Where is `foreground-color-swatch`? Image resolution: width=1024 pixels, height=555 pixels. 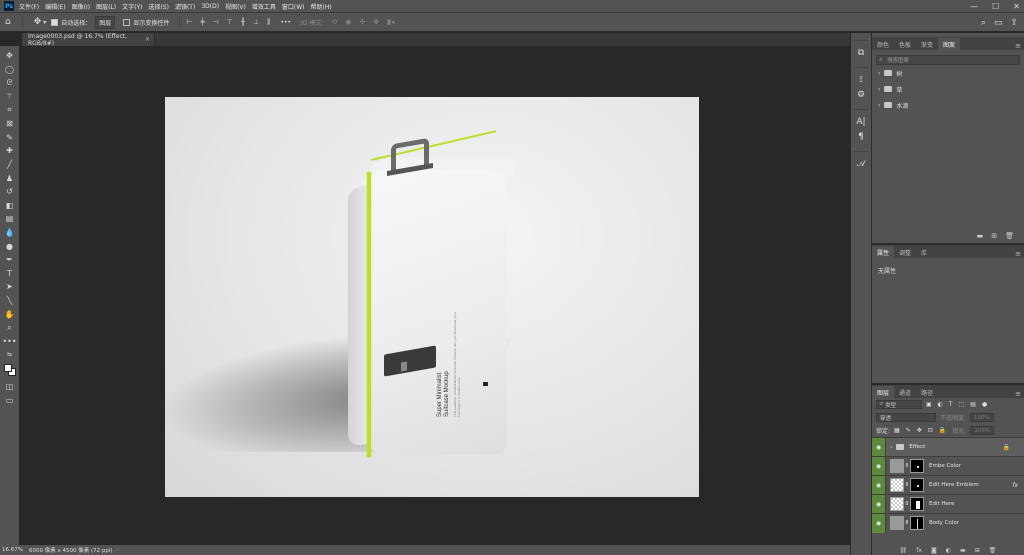 foreground-color-swatch is located at coordinates (8, 368).